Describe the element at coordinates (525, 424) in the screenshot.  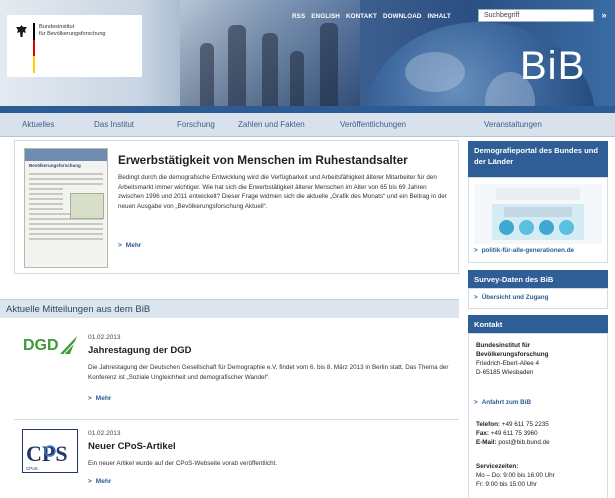
I see `phone-number: +49 611 75 2235` at that location.